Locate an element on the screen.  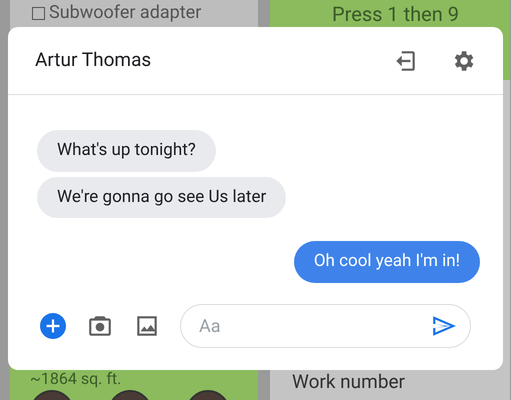
message-field: Aa is located at coordinates (325, 326).